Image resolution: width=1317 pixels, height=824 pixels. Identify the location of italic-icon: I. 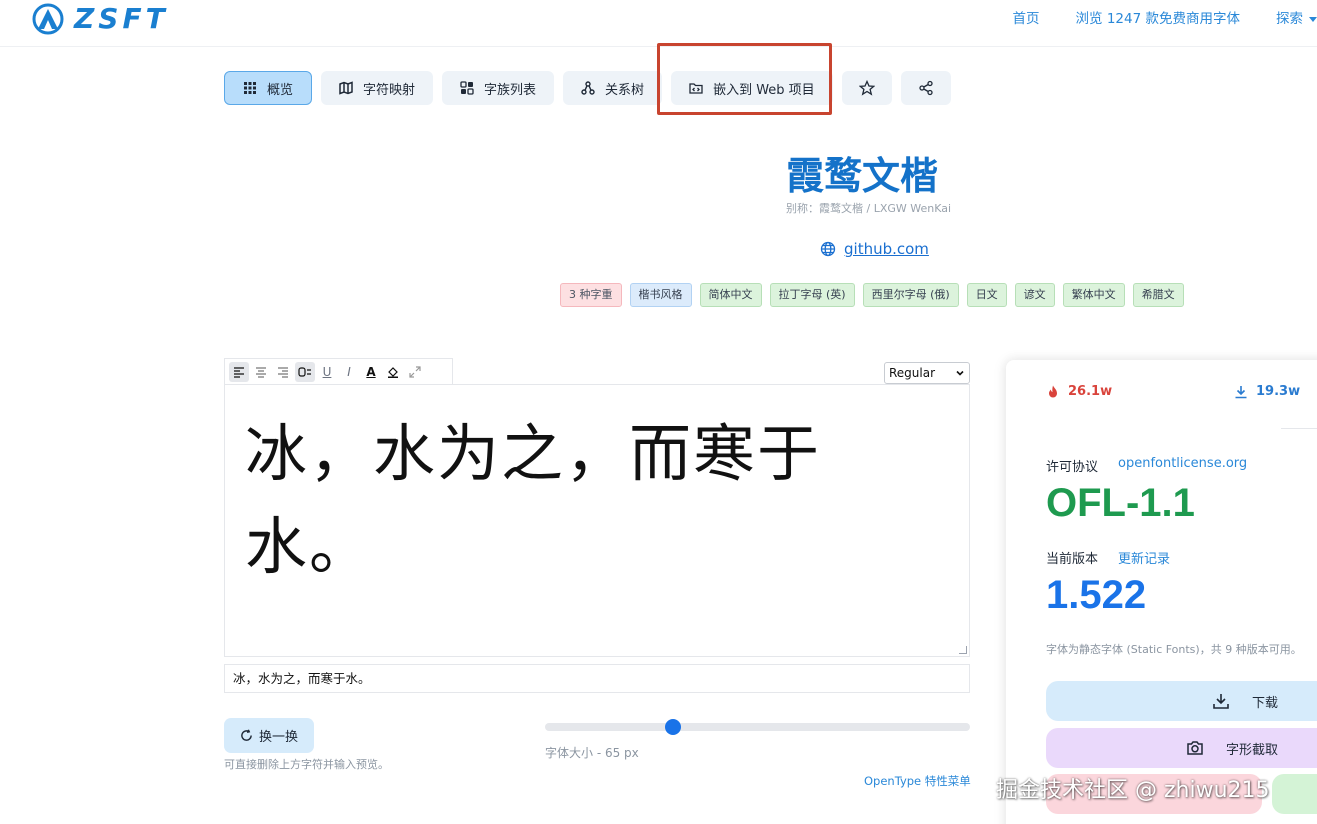
(349, 372).